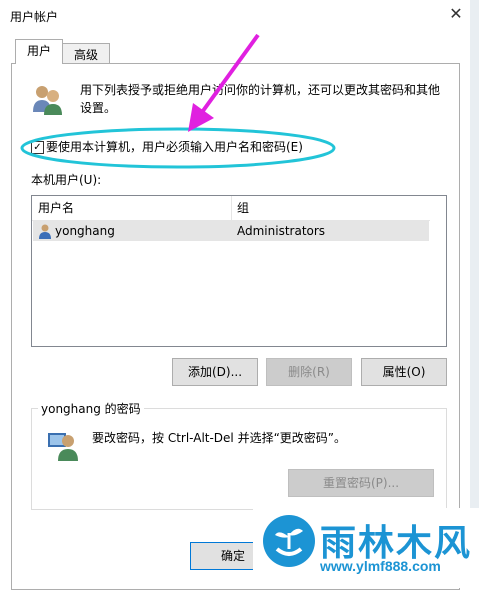 This screenshot has width=479, height=590. What do you see at coordinates (289, 541) in the screenshot?
I see `watermark-logo-icon` at bounding box center [289, 541].